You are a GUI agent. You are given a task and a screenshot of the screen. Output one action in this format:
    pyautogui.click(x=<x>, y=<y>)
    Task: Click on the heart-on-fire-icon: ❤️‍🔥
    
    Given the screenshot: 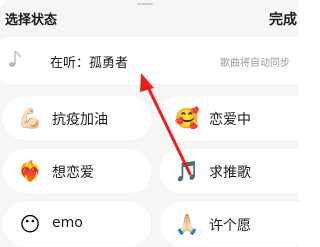 What is the action you would take?
    pyautogui.click(x=30, y=171)
    